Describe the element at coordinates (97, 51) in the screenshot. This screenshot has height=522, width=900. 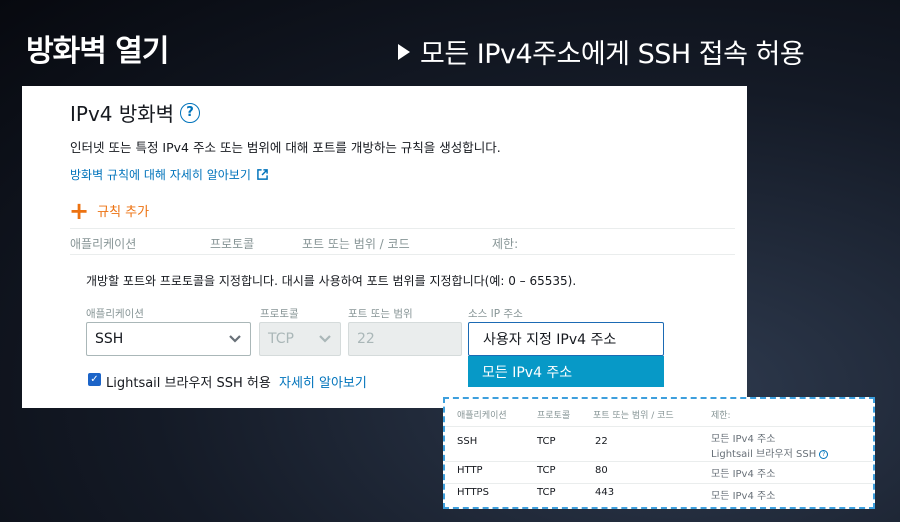
I see `slide-title: 방화벽 열기` at that location.